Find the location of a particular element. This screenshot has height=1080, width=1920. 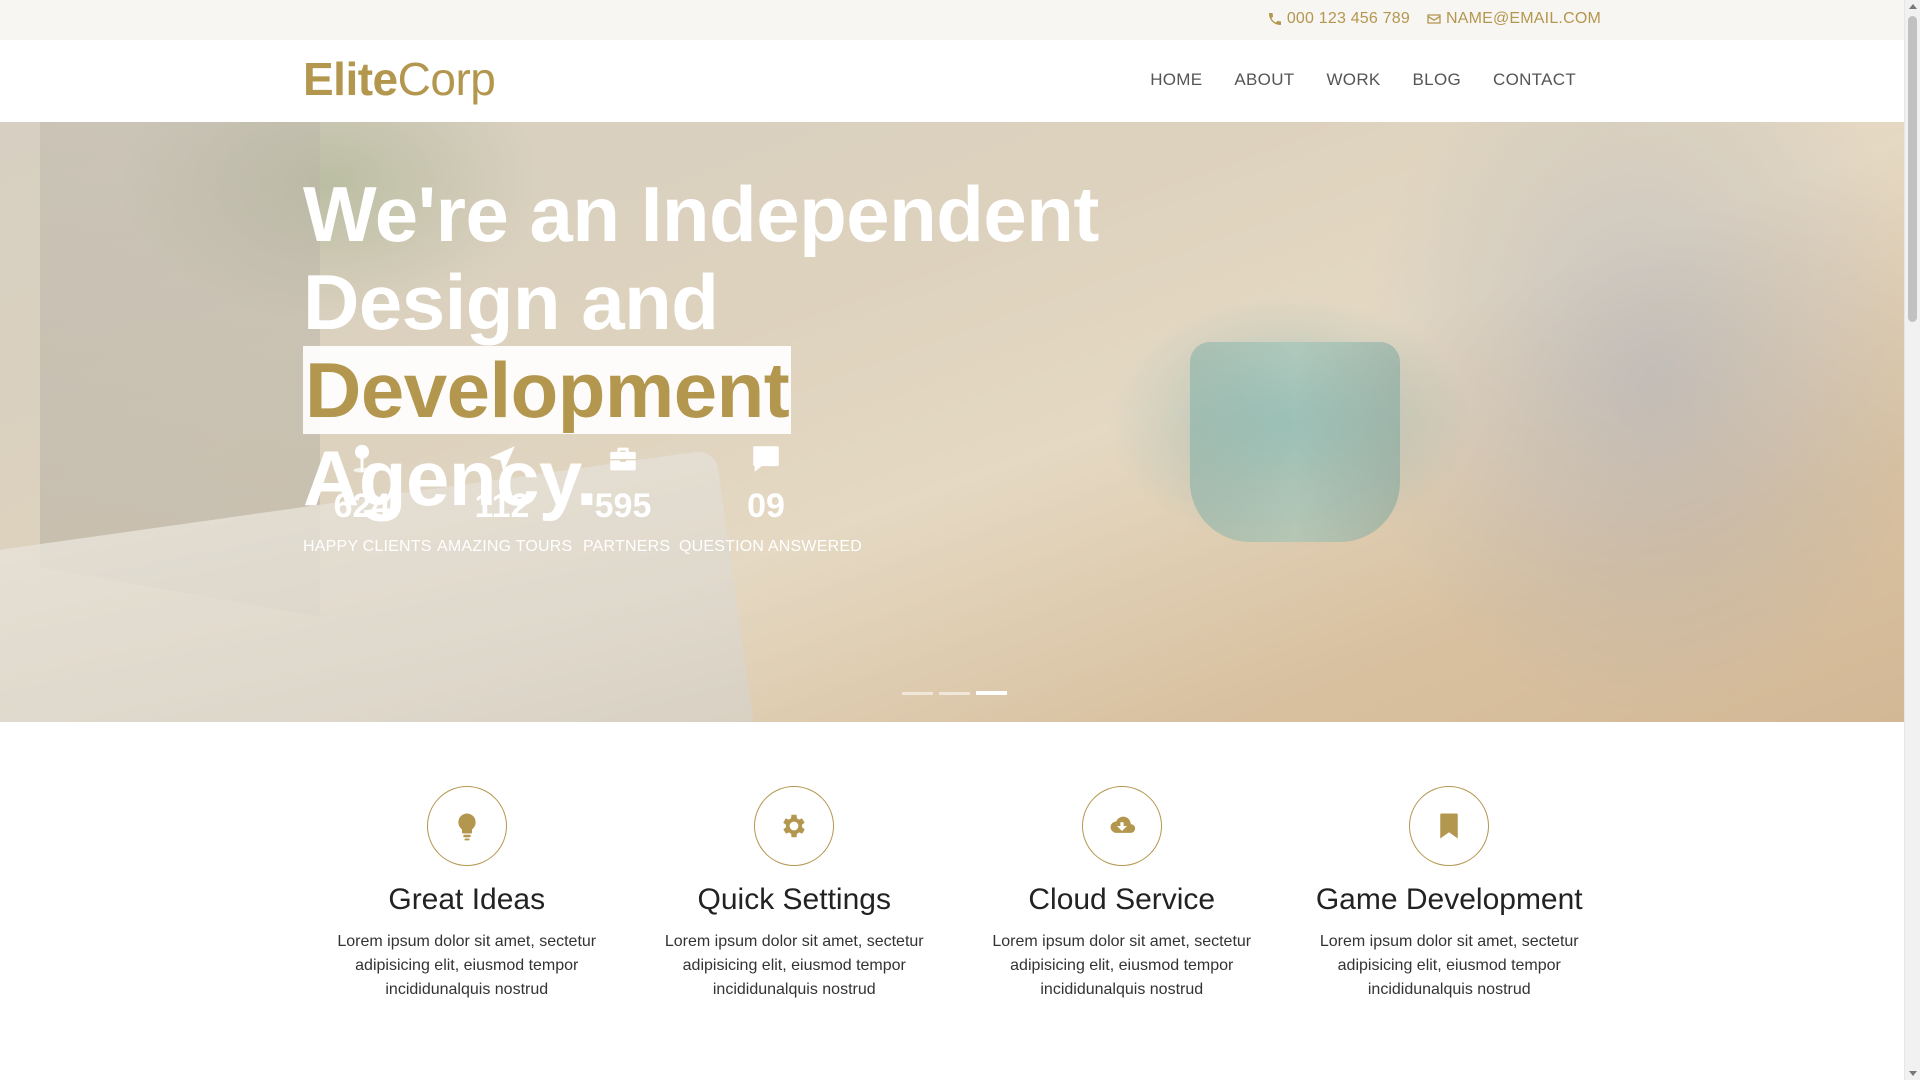

top-contact-bar: 000 123 456 789 NAME@EMAIL.COM is located at coordinates (952, 20).